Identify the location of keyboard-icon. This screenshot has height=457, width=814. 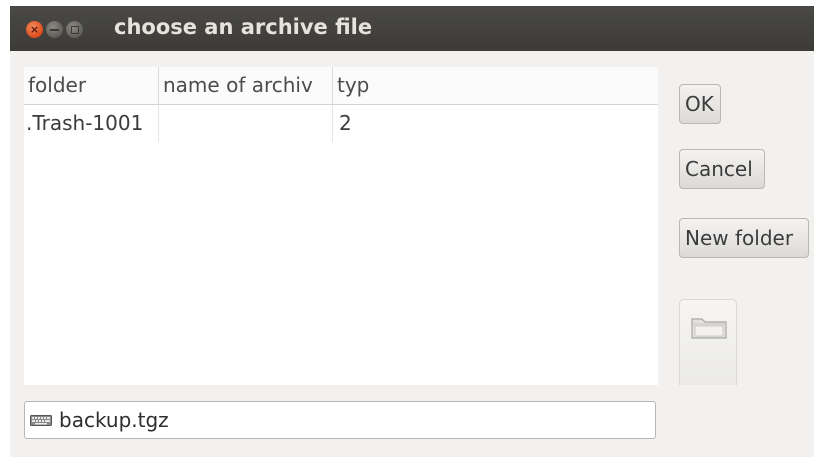
(41, 420).